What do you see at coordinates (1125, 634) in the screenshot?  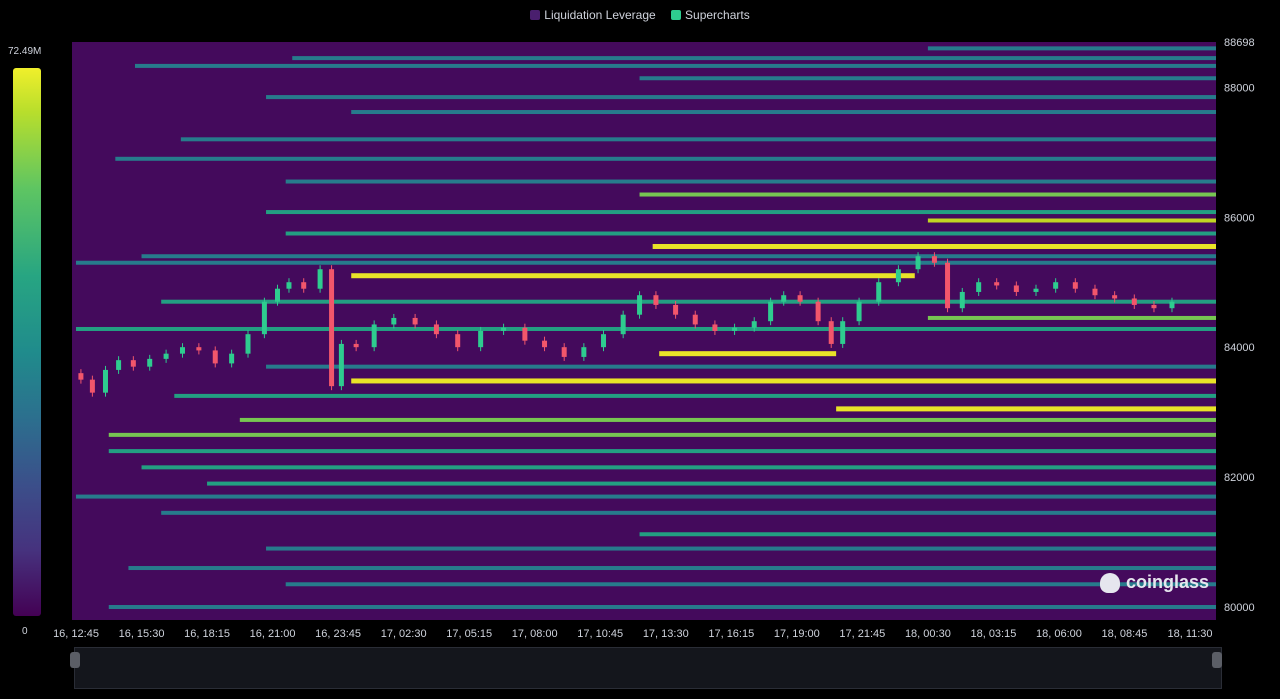 I see `x-tick-label: 18, 08:45` at bounding box center [1125, 634].